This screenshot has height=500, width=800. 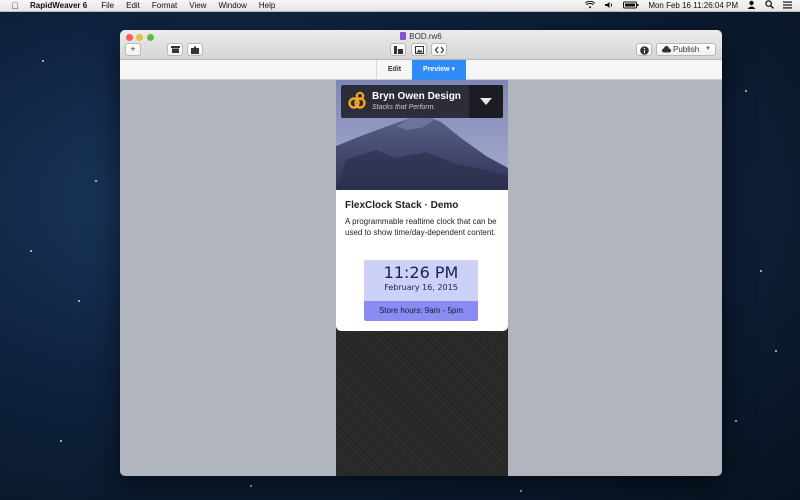 I want to click on wifi-icon, so click(x=590, y=5).